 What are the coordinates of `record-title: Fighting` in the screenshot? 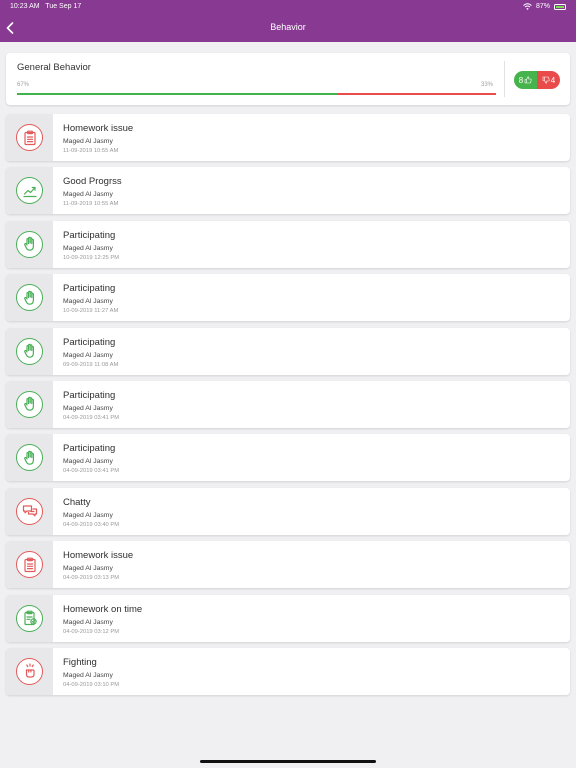 It's located at (80, 662).